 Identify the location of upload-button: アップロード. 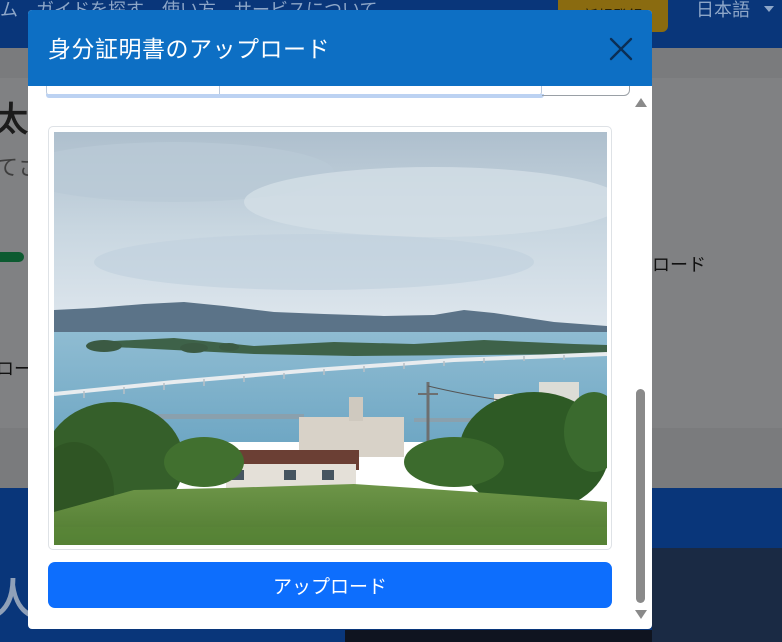
(330, 585).